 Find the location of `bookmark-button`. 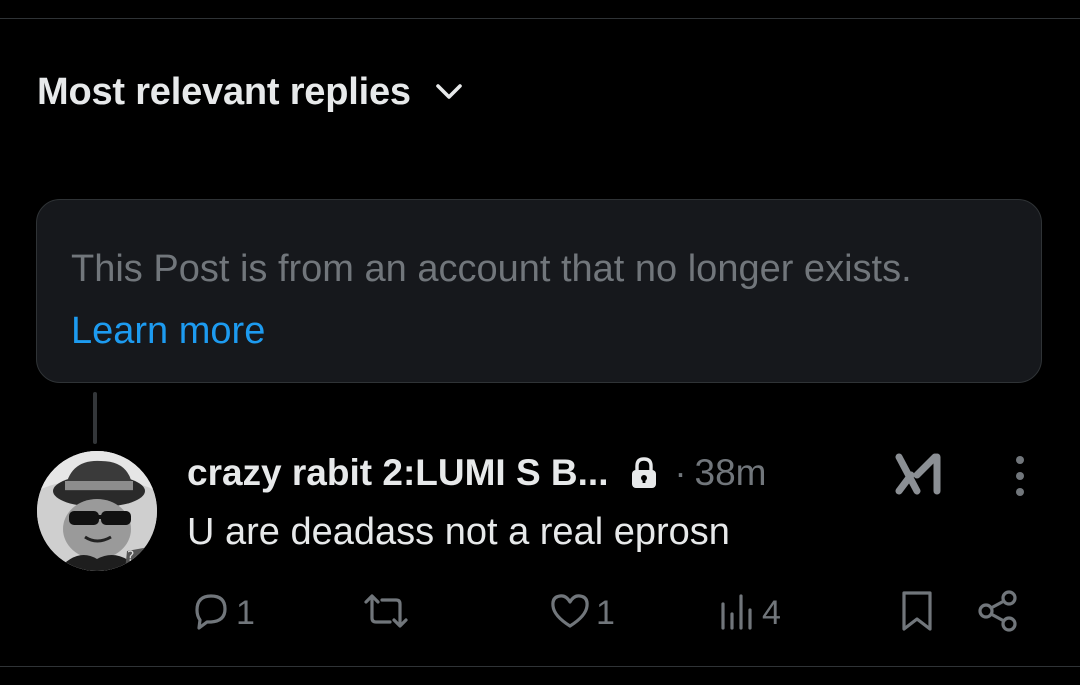

bookmark-button is located at coordinates (917, 613).